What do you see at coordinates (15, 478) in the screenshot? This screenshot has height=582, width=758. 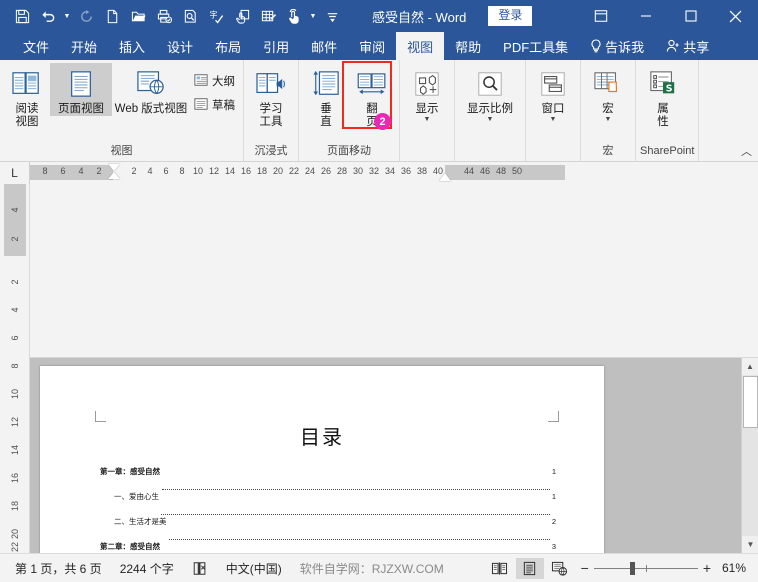 I see `vruler-tick: 16` at bounding box center [15, 478].